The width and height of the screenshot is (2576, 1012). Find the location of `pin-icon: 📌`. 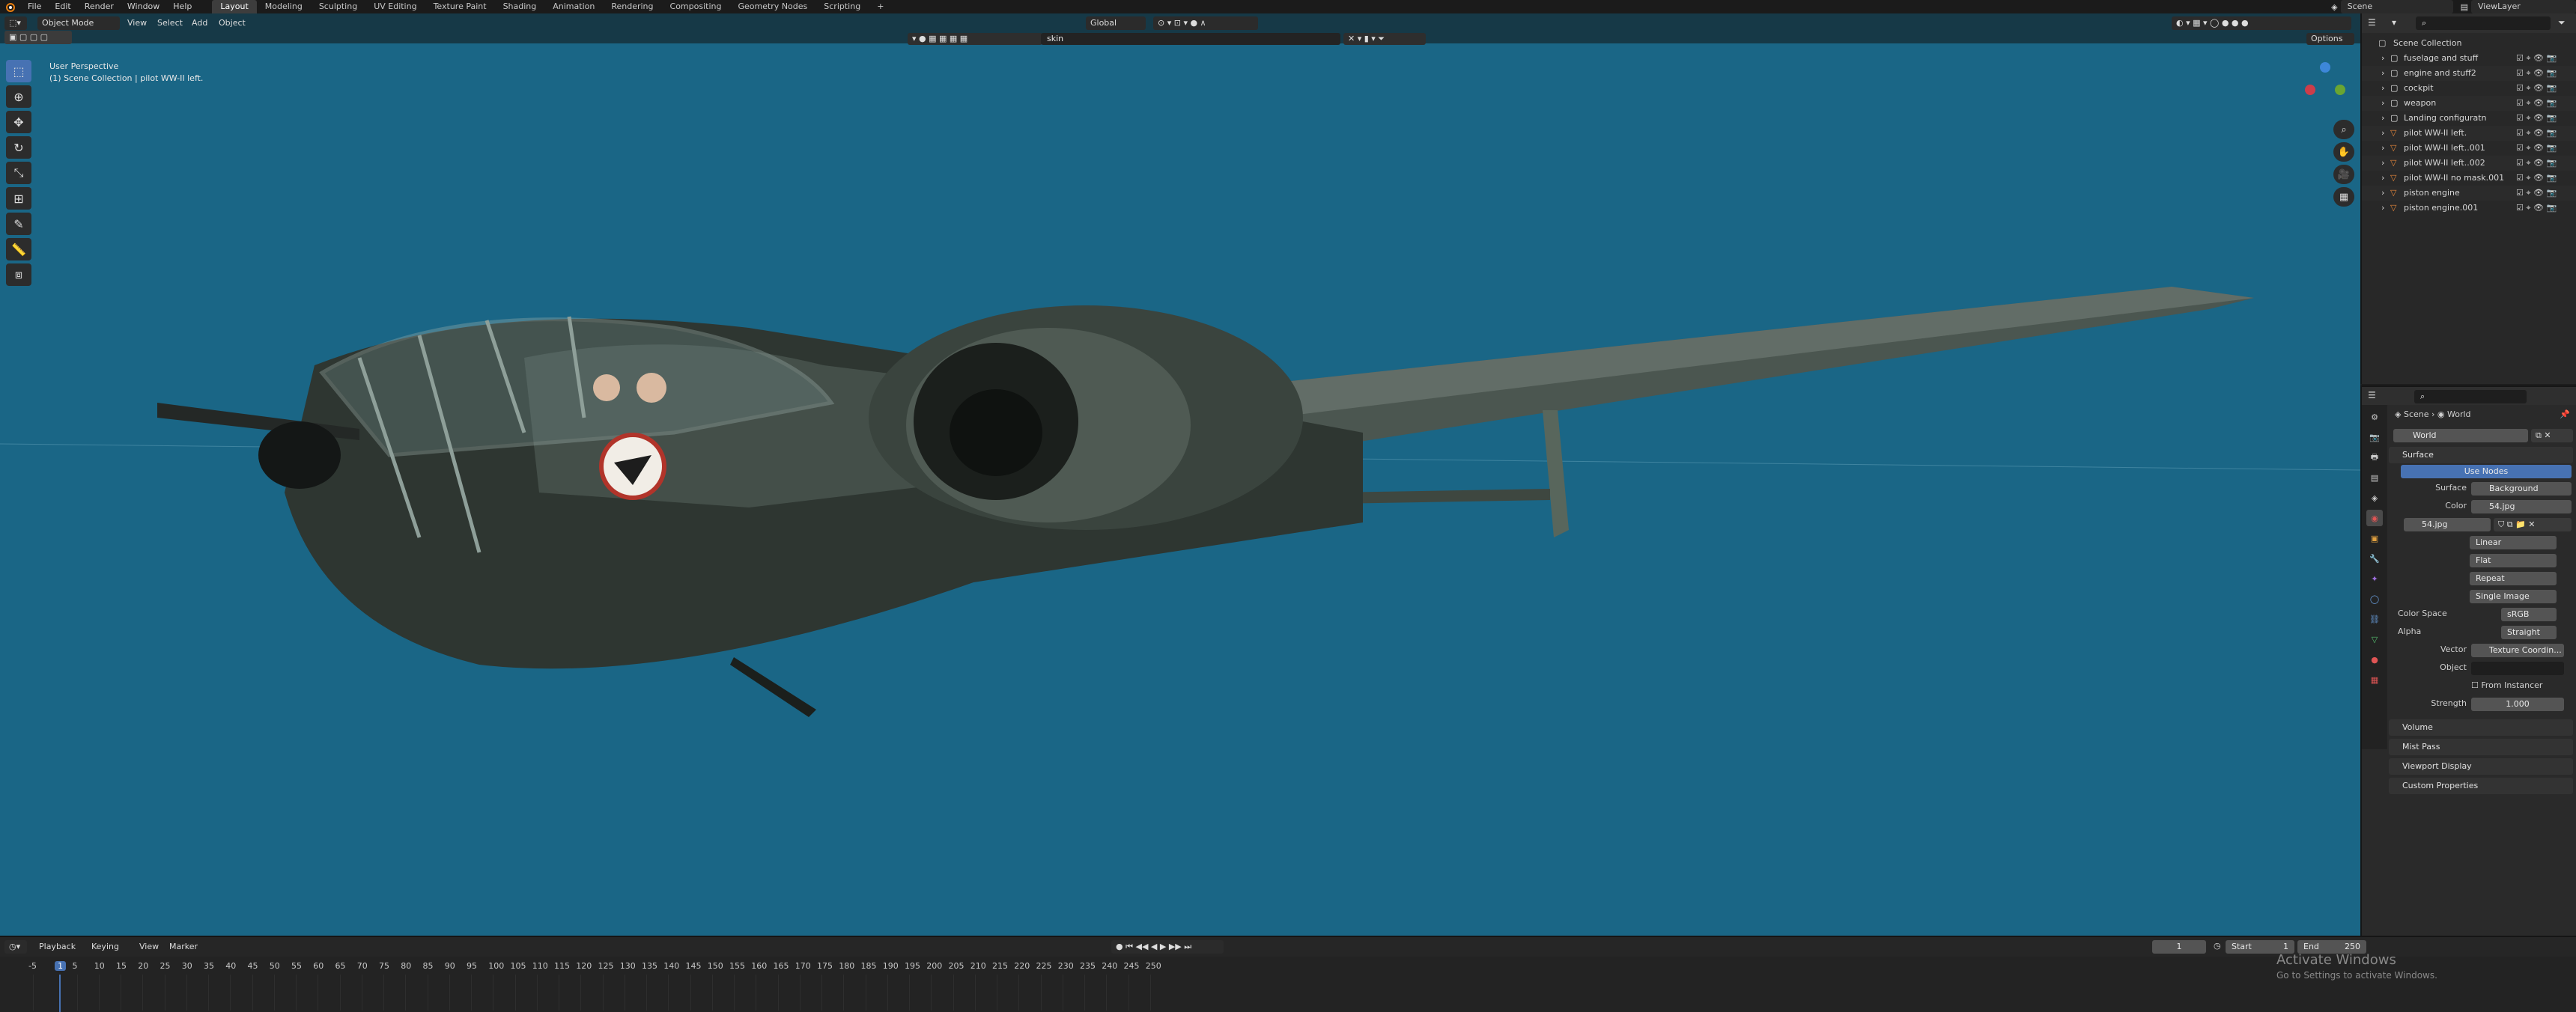

pin-icon: 📌 is located at coordinates (2565, 414).